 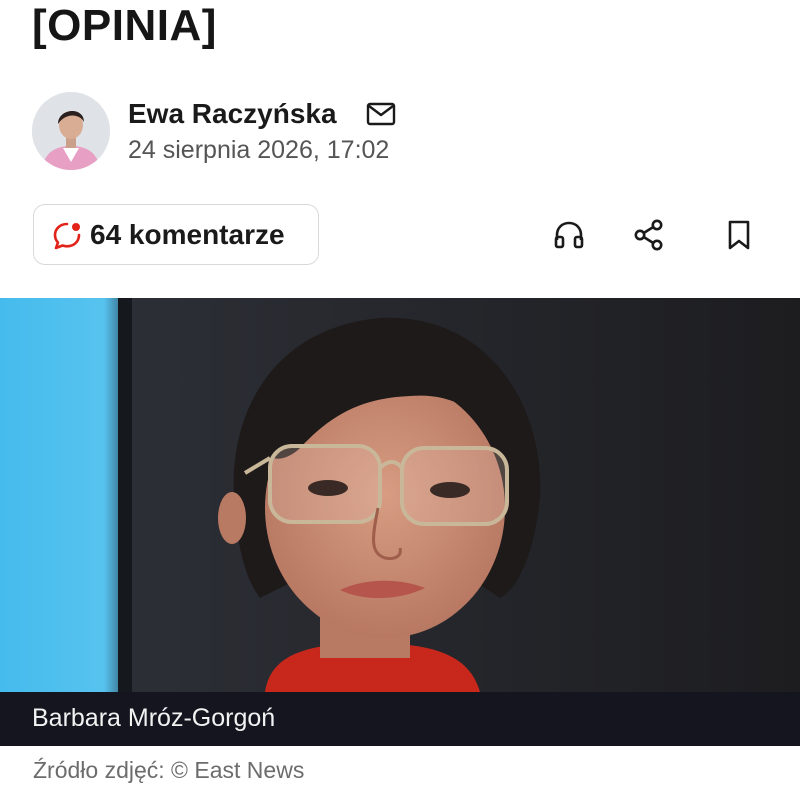 I want to click on article-title: [OPINIA], so click(x=124, y=25).